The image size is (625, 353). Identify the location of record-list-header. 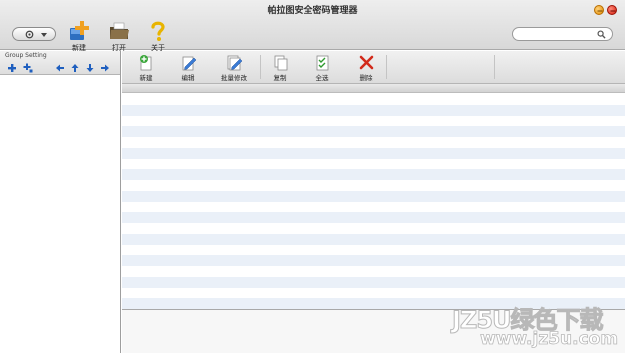
(373, 88).